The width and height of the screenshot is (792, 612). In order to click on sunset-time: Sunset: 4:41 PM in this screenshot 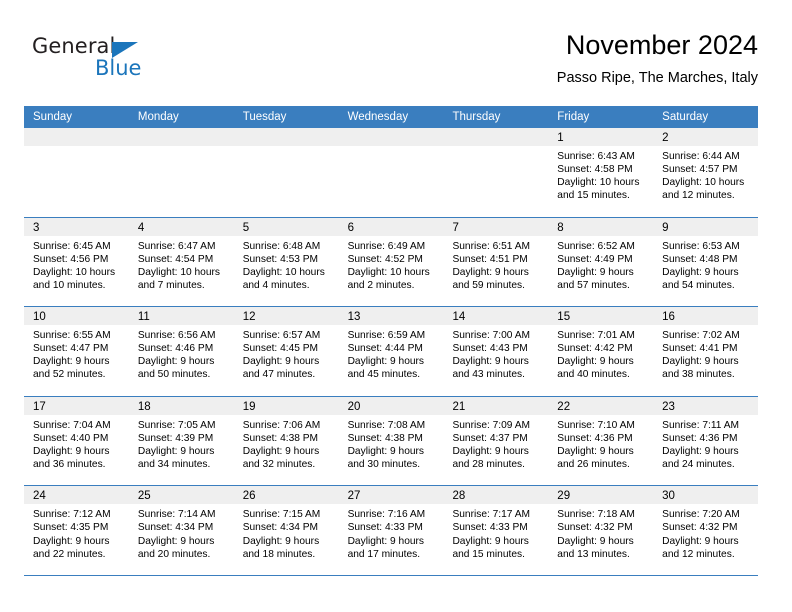, I will do `click(700, 349)`.